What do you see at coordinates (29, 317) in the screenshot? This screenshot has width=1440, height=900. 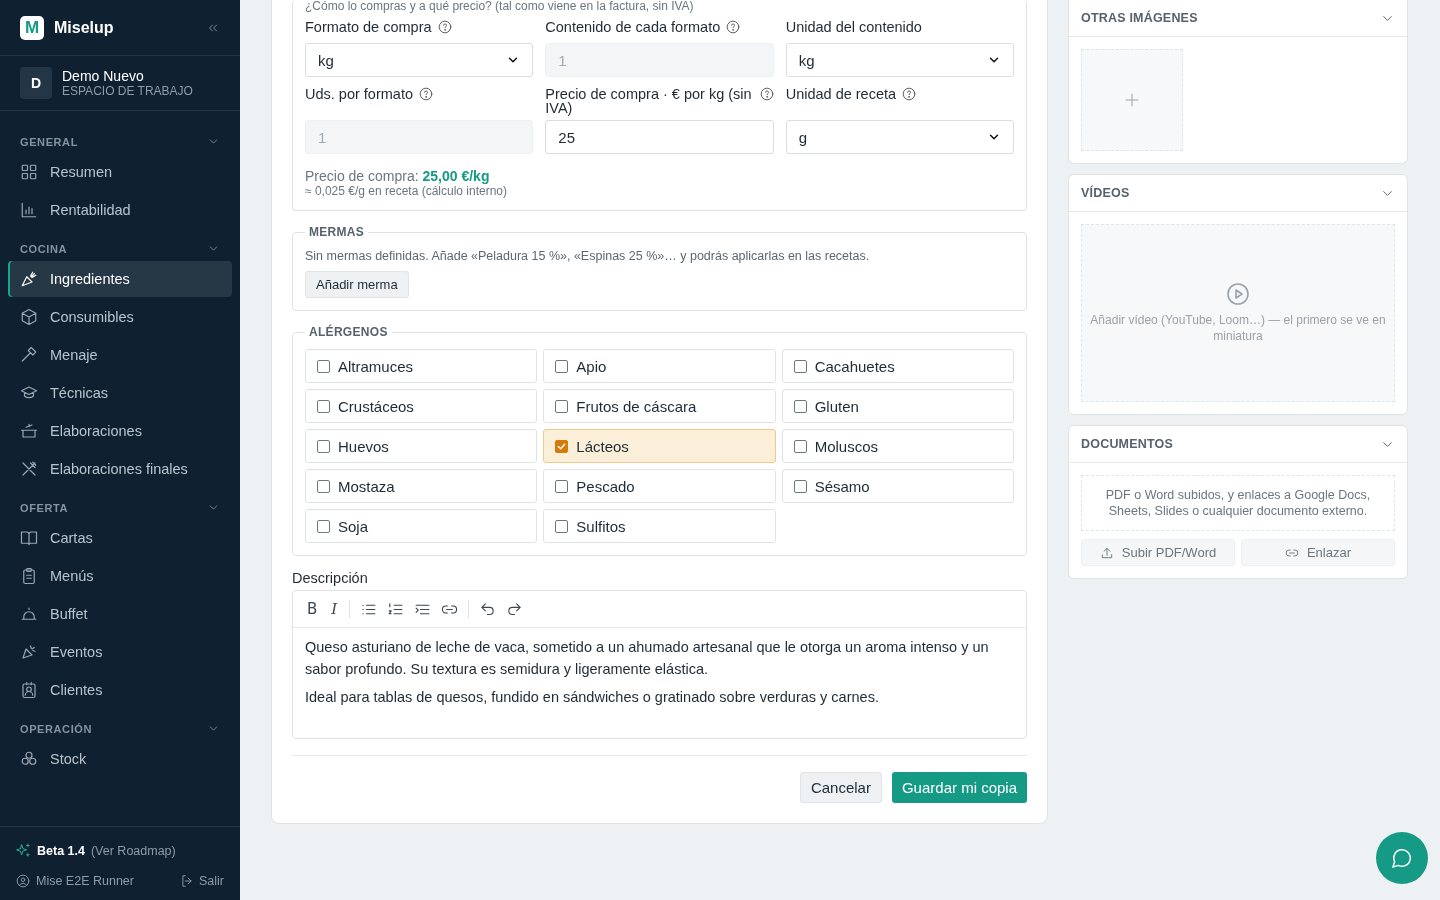 I see `box-icon` at bounding box center [29, 317].